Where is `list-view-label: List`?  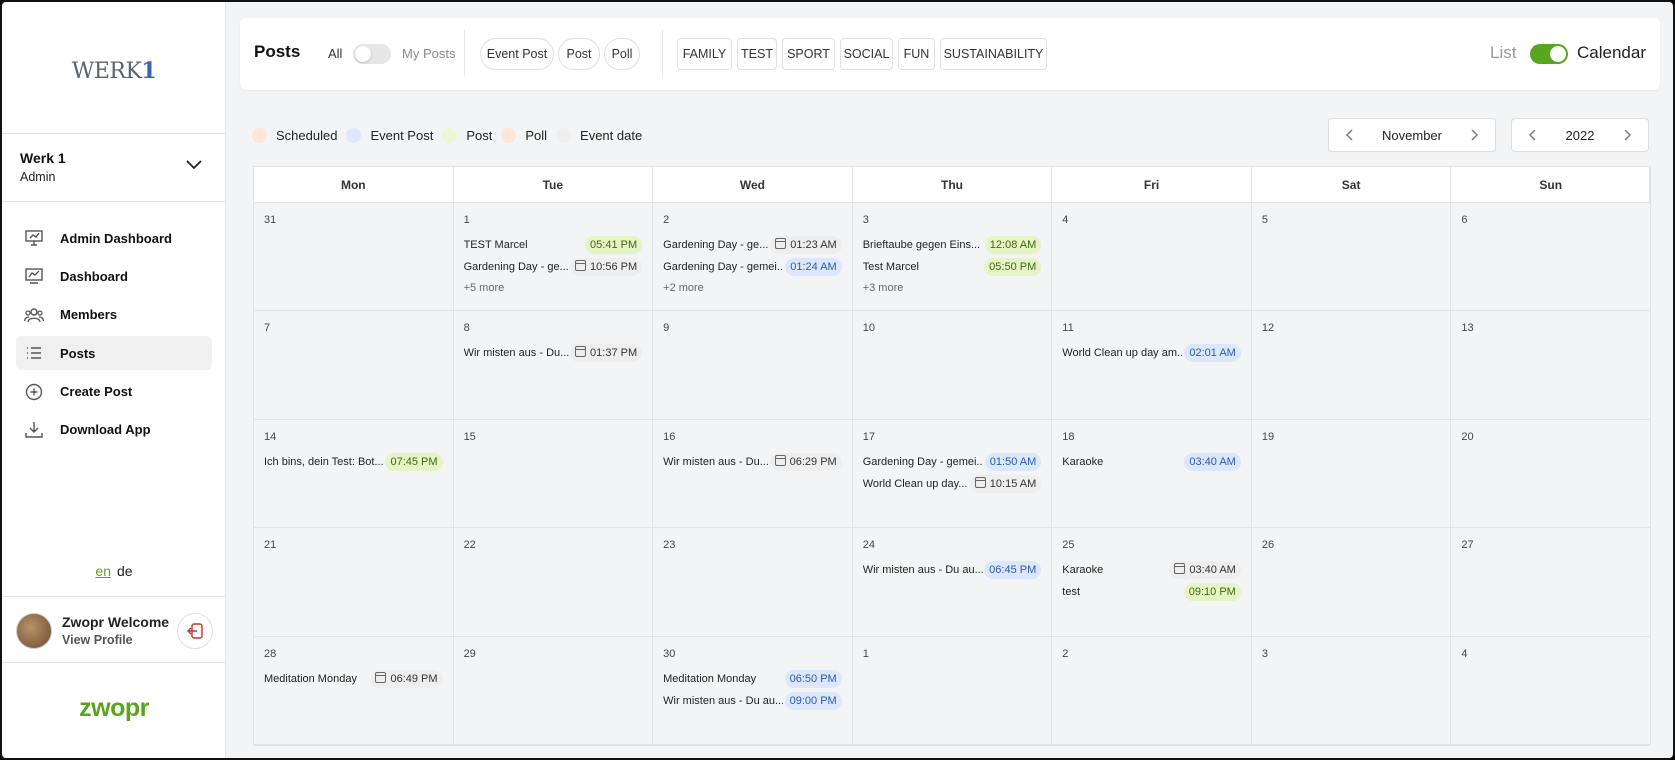 list-view-label: List is located at coordinates (1503, 53).